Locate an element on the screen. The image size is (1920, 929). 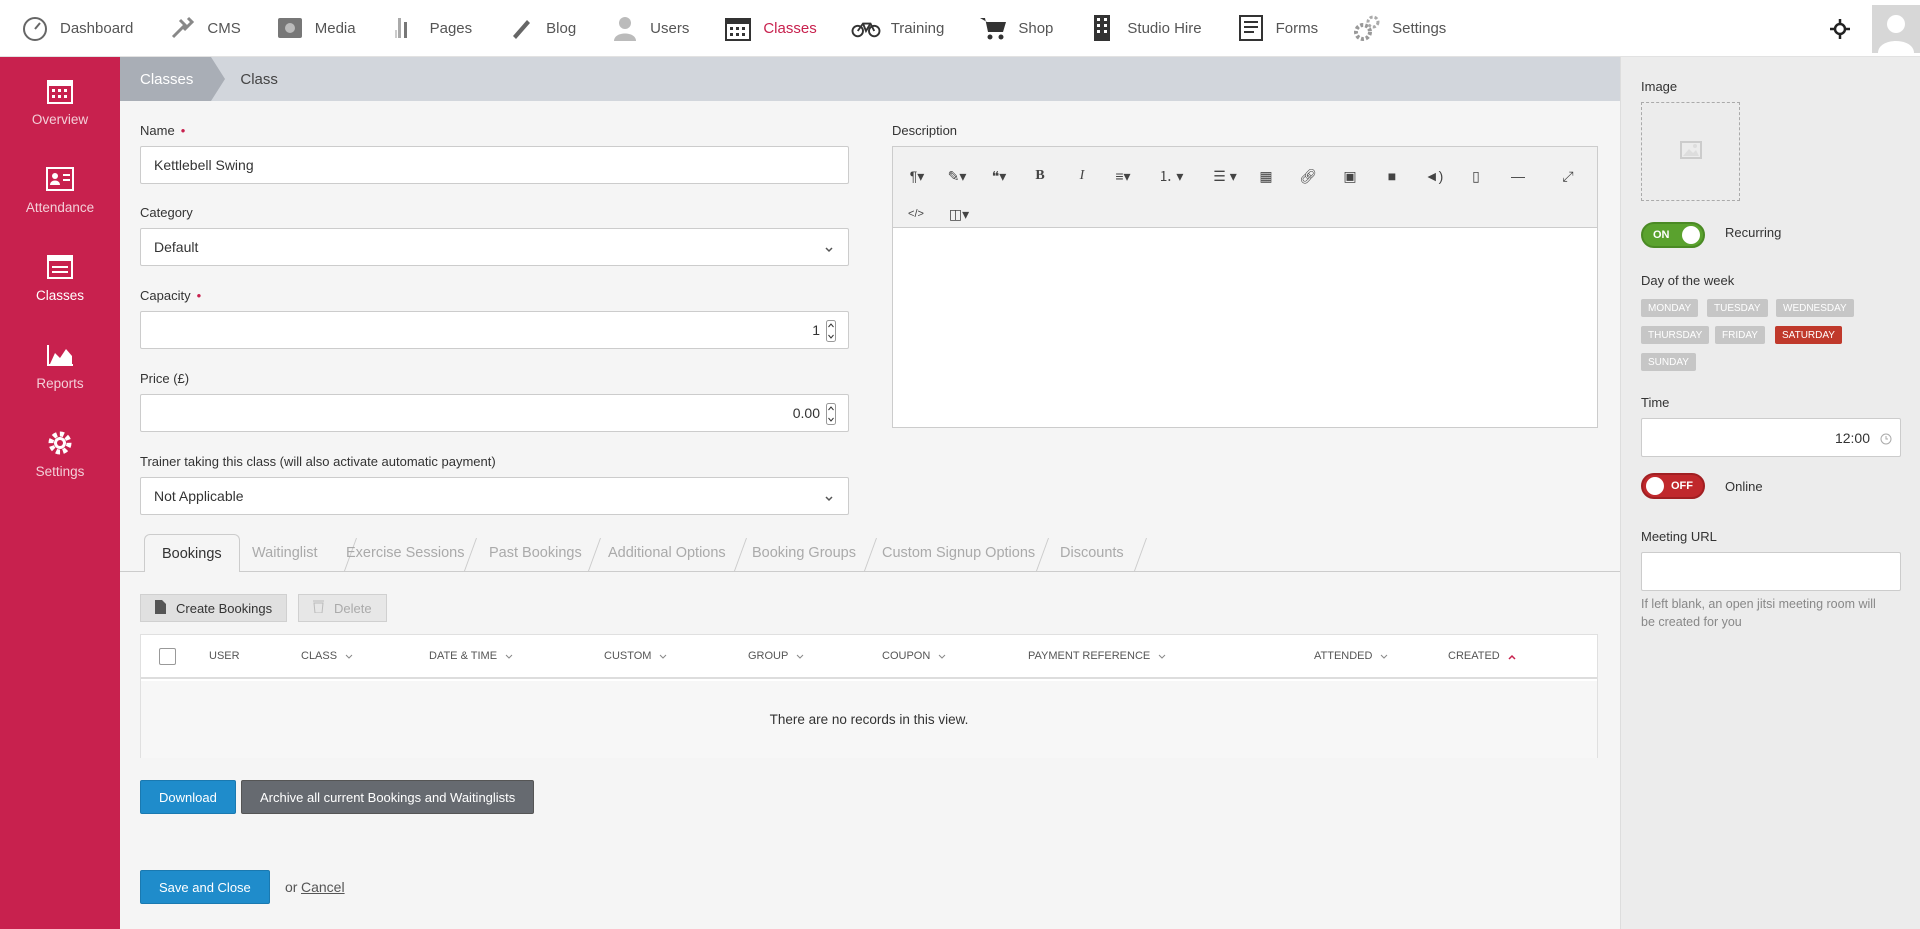
sidebar-item-label: Classes is located at coordinates (59, 295).